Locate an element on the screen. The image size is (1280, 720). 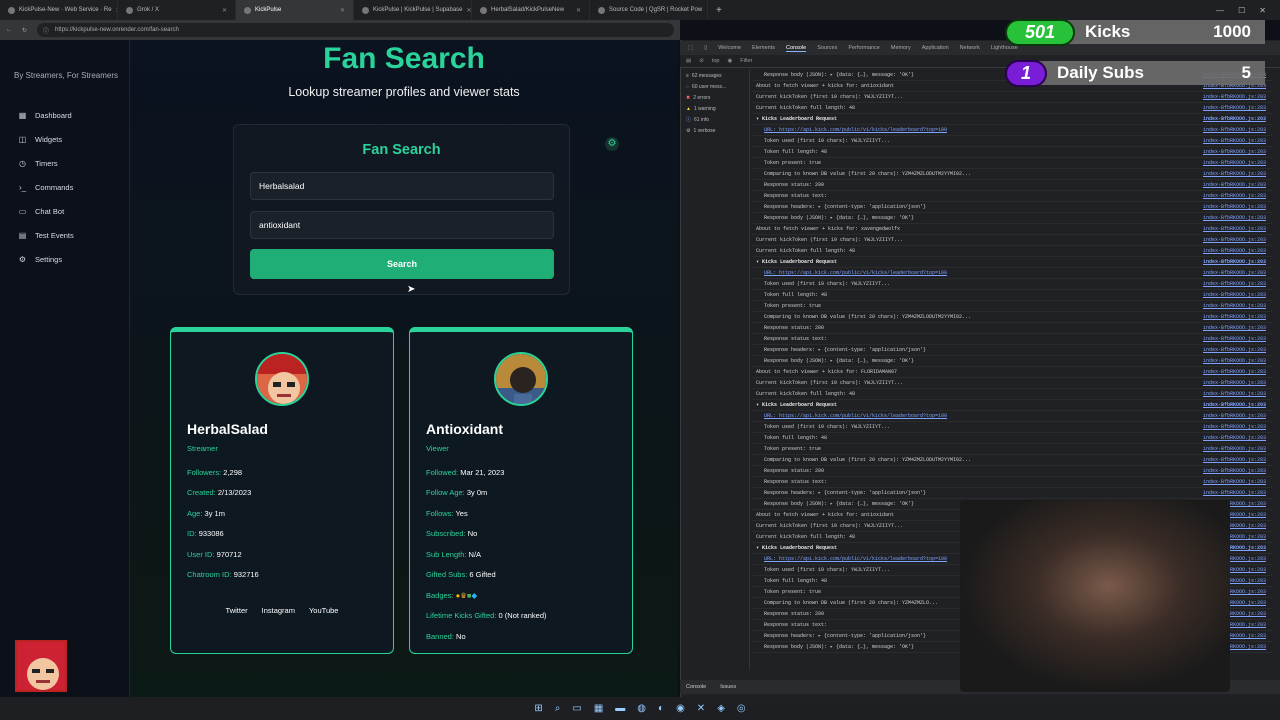
instagram-link: Instagram is located at coordinates (278, 610).